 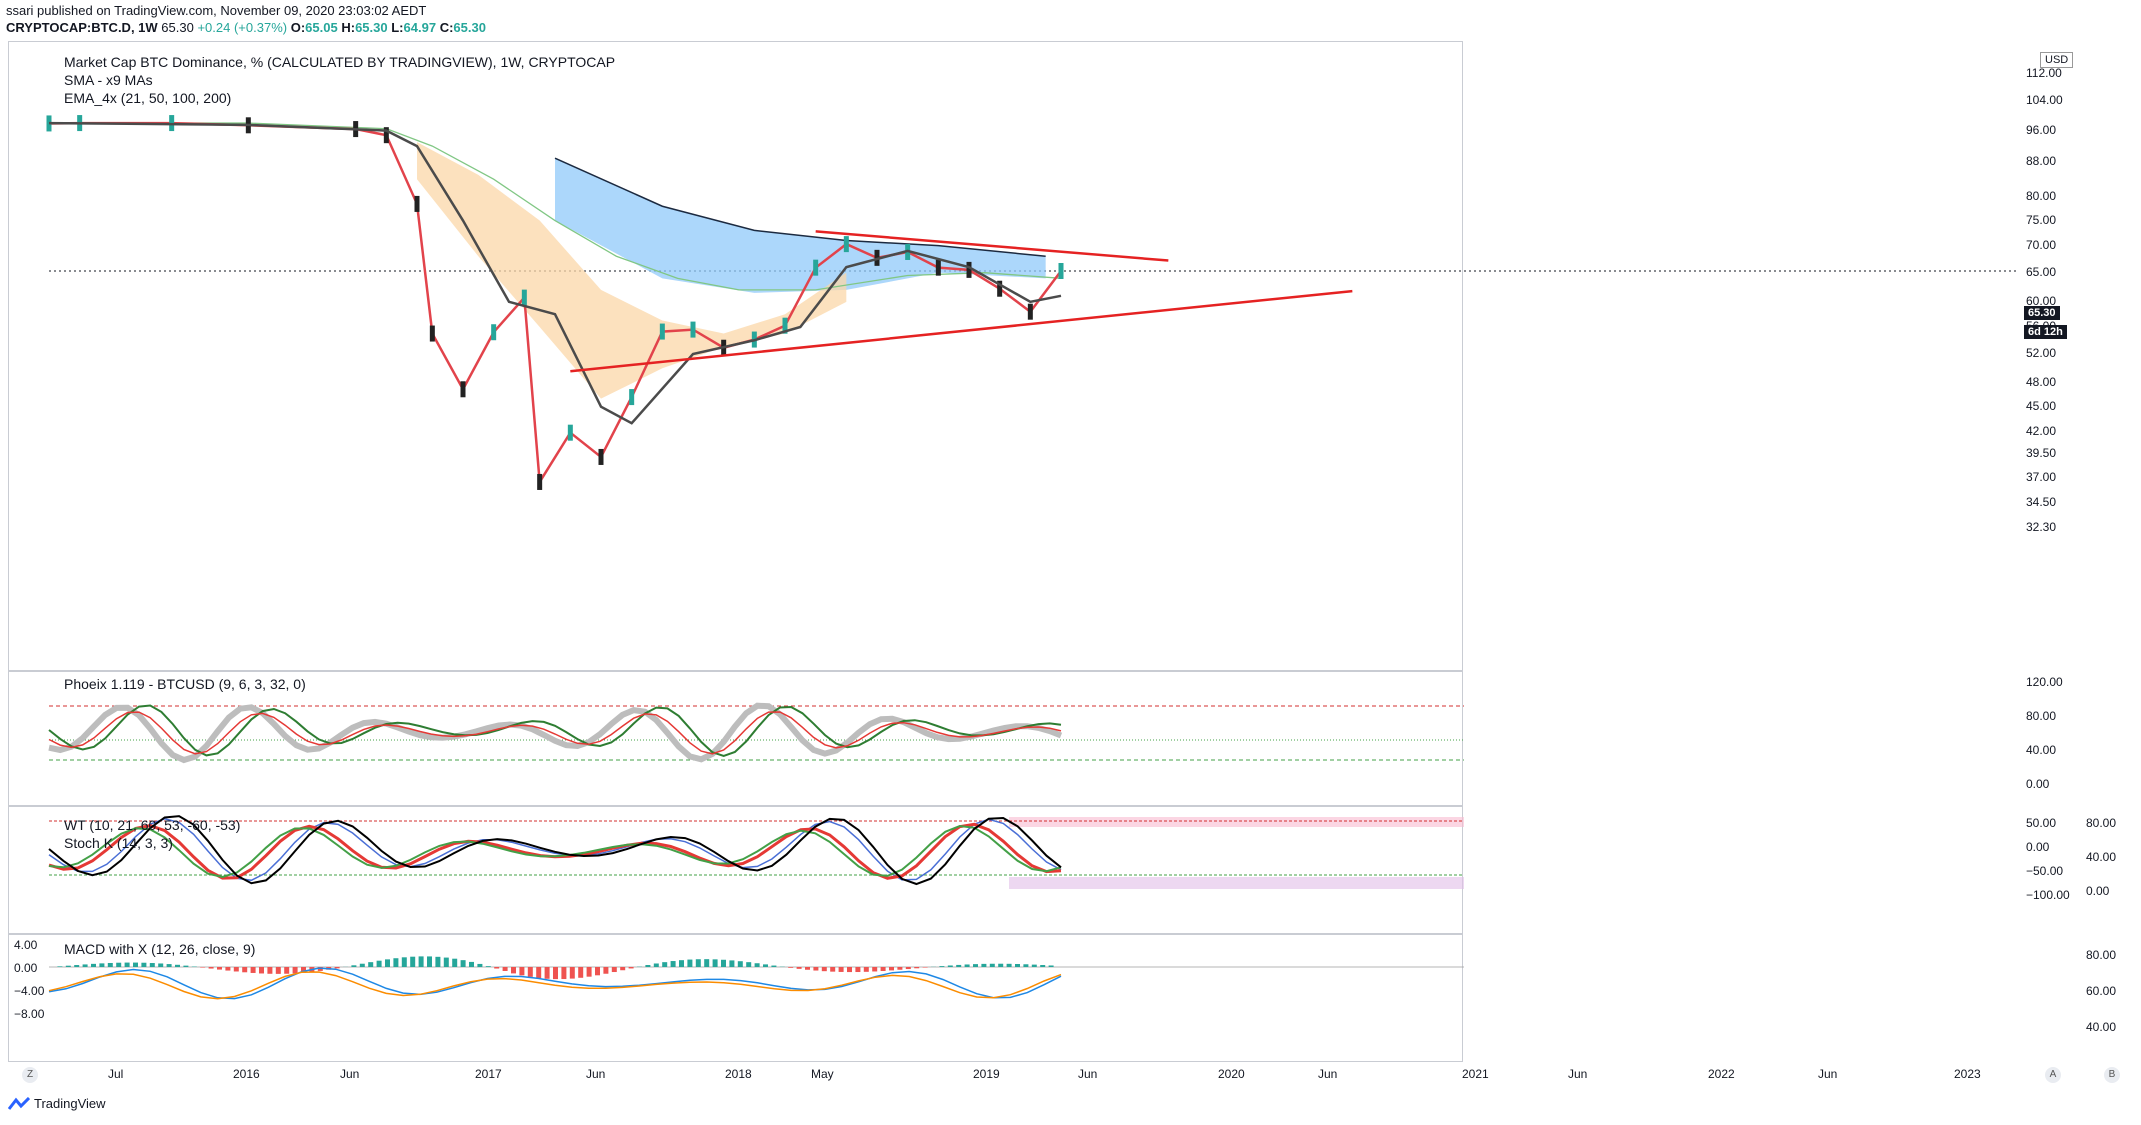 I want to click on macd-right-tick-label: 60.00, so click(x=2101, y=991).